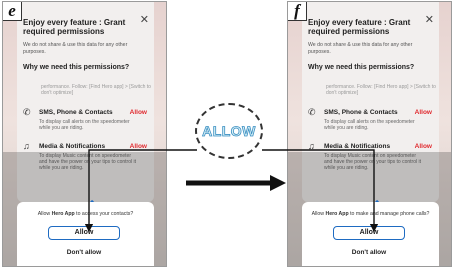 The image size is (455, 268). What do you see at coordinates (85, 214) in the screenshot?
I see `dialog-message: Allow Hero App to access your contacts?` at bounding box center [85, 214].